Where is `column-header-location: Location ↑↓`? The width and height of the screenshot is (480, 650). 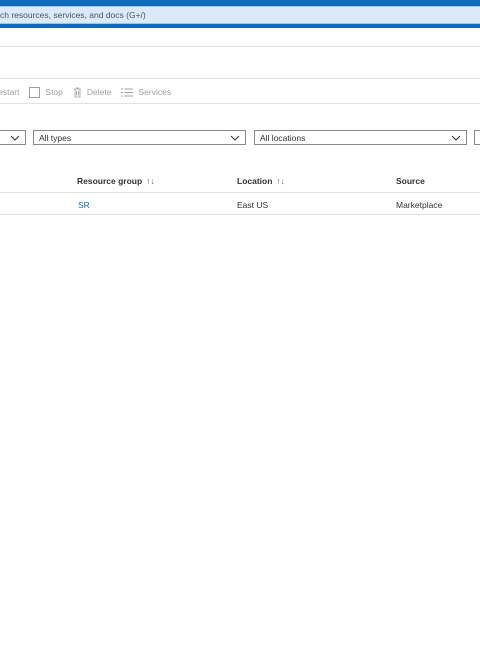
column-header-location: Location ↑↓ is located at coordinates (261, 181).